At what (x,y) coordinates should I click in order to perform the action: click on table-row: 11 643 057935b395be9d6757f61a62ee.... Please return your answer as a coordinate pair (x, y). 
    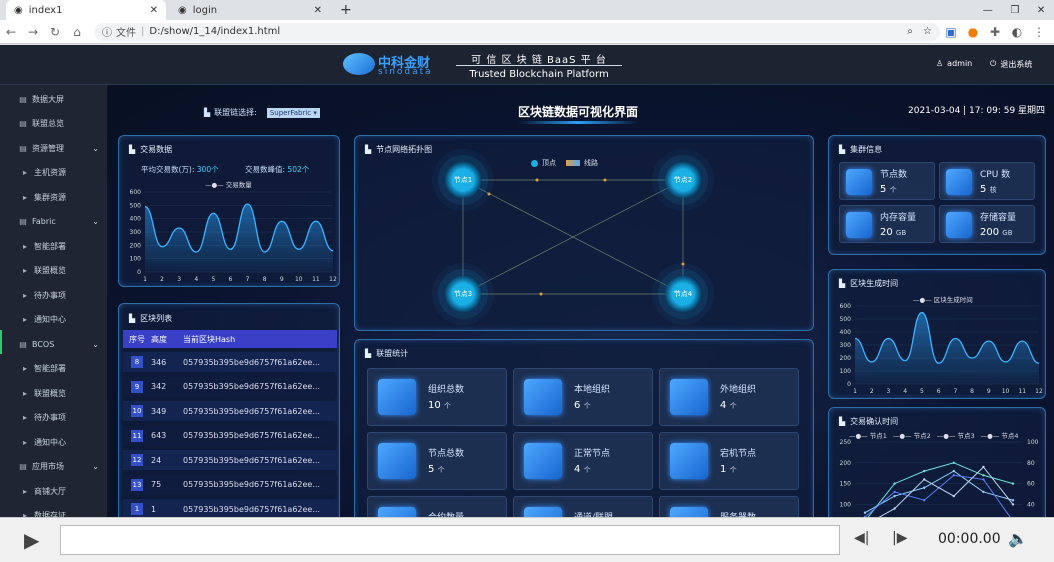
    Looking at the image, I should click on (230, 435).